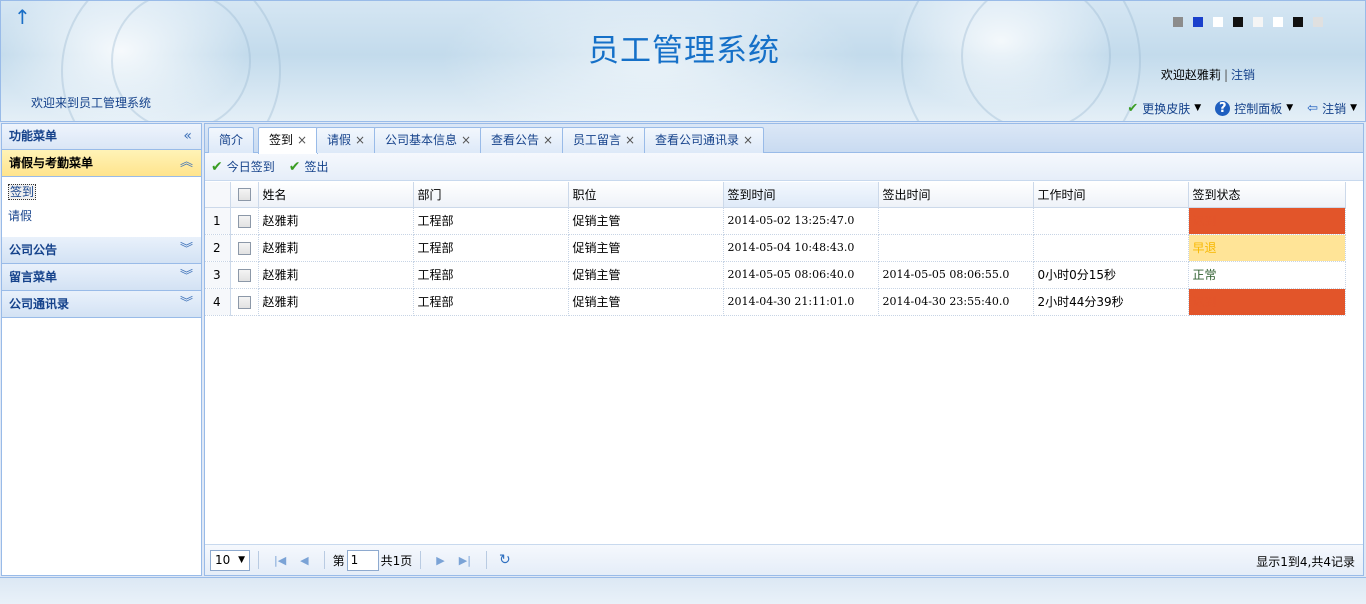 The image size is (1366, 604). What do you see at coordinates (505, 560) in the screenshot?
I see `refresh-icon: ↻` at bounding box center [505, 560].